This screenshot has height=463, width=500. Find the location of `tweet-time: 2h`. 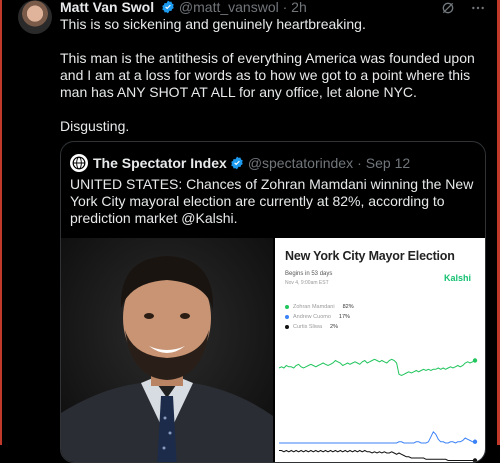

tweet-time: 2h is located at coordinates (299, 7).